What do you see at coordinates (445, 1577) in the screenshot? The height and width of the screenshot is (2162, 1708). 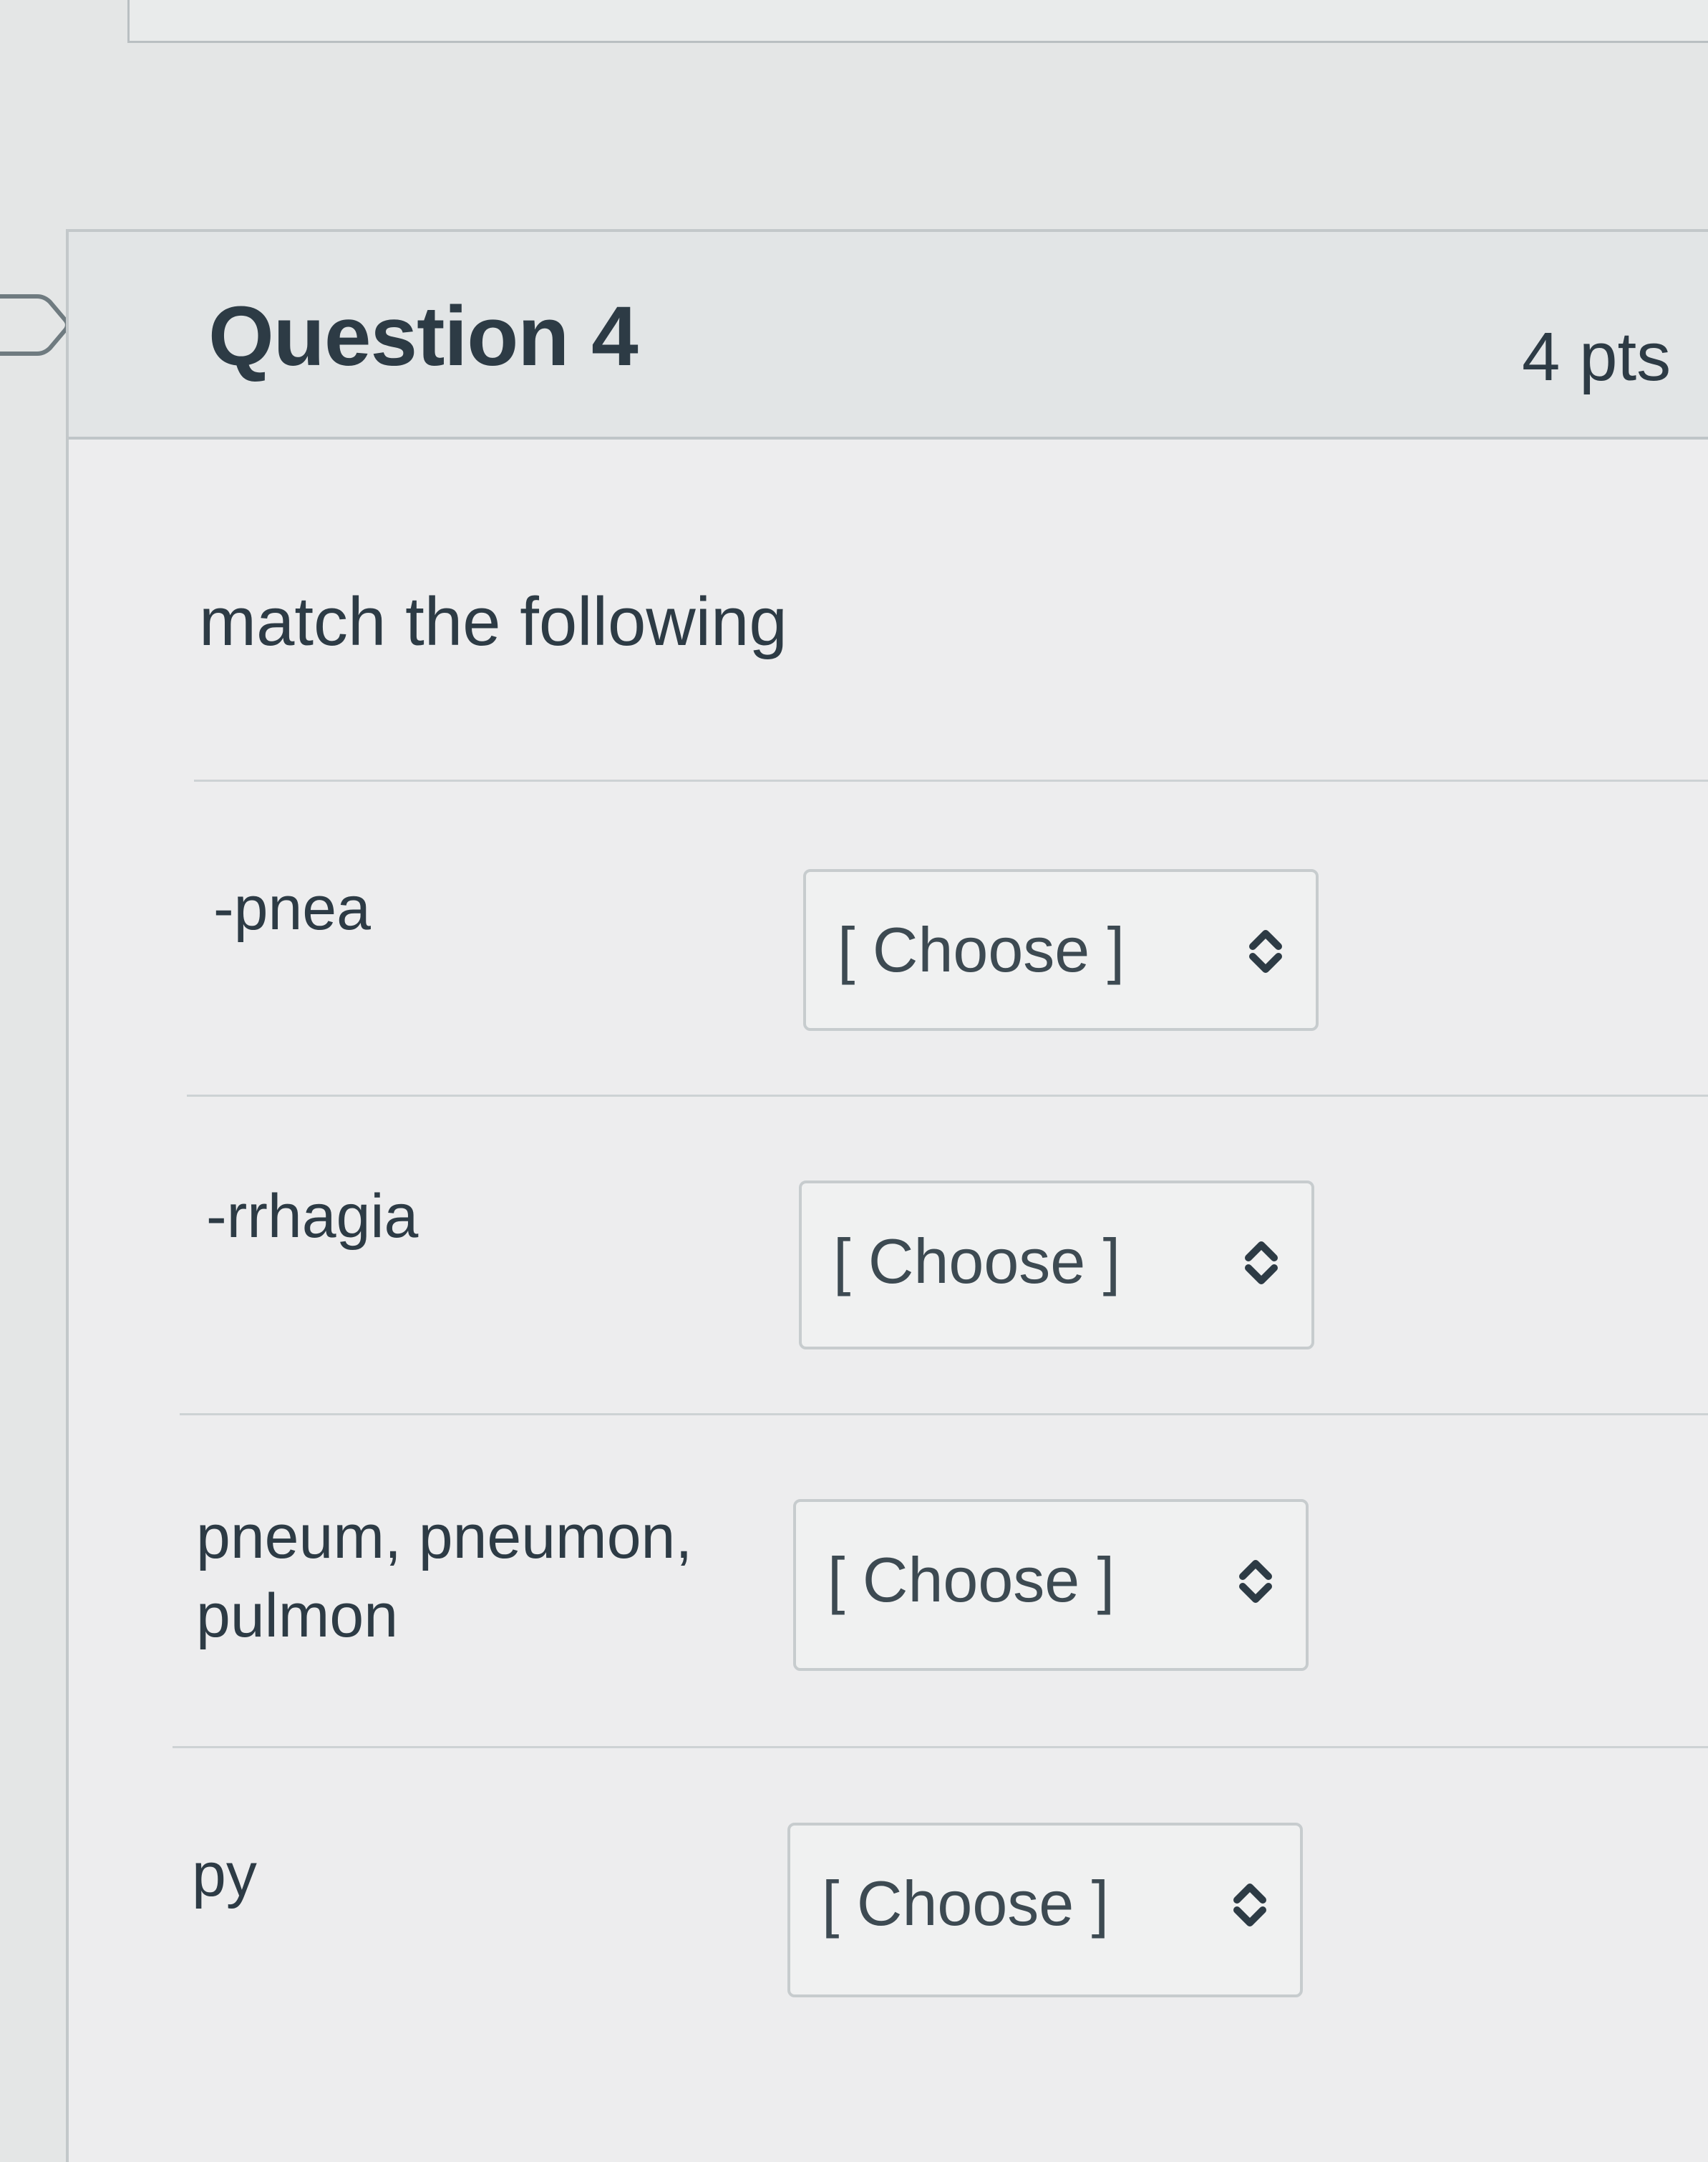 I see `match-label: pneum, pneumon, pulmon` at bounding box center [445, 1577].